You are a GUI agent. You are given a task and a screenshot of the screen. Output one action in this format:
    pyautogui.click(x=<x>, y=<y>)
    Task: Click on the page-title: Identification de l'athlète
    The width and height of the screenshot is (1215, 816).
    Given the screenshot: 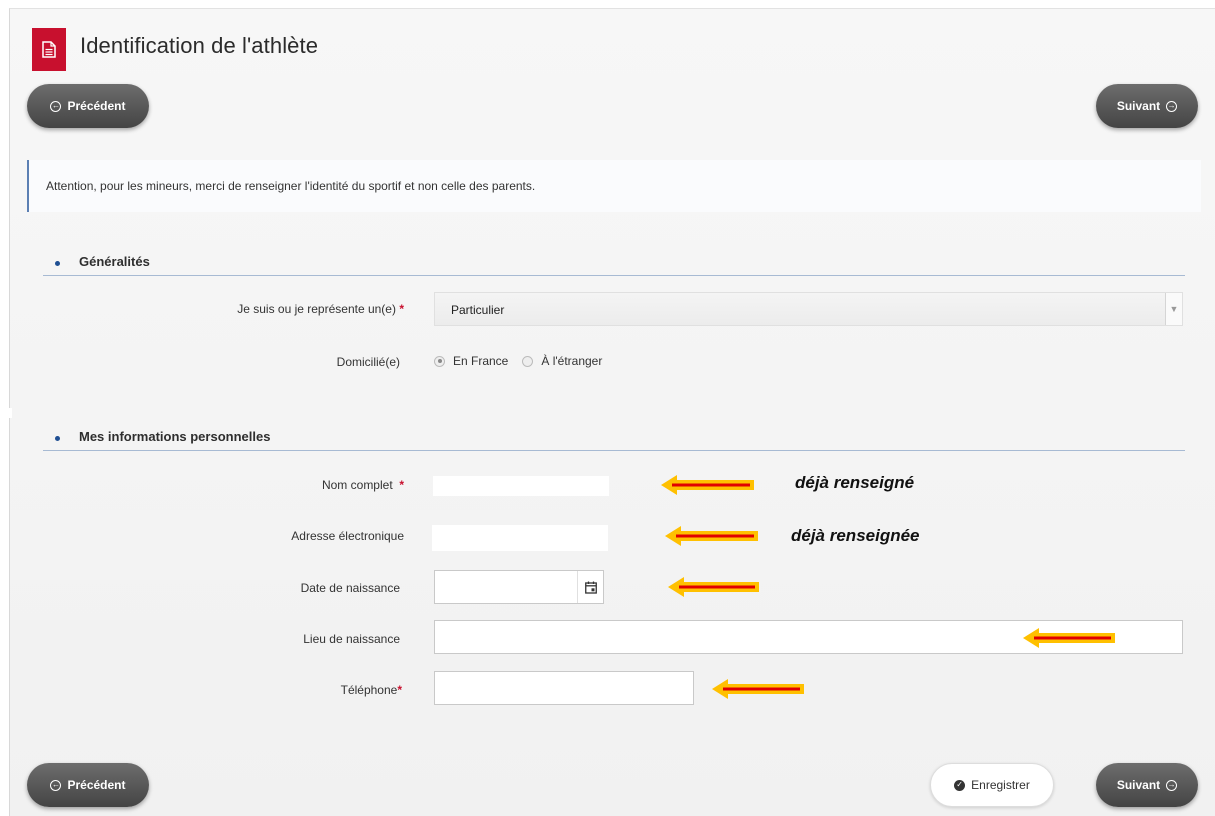 What is the action you would take?
    pyautogui.click(x=199, y=45)
    